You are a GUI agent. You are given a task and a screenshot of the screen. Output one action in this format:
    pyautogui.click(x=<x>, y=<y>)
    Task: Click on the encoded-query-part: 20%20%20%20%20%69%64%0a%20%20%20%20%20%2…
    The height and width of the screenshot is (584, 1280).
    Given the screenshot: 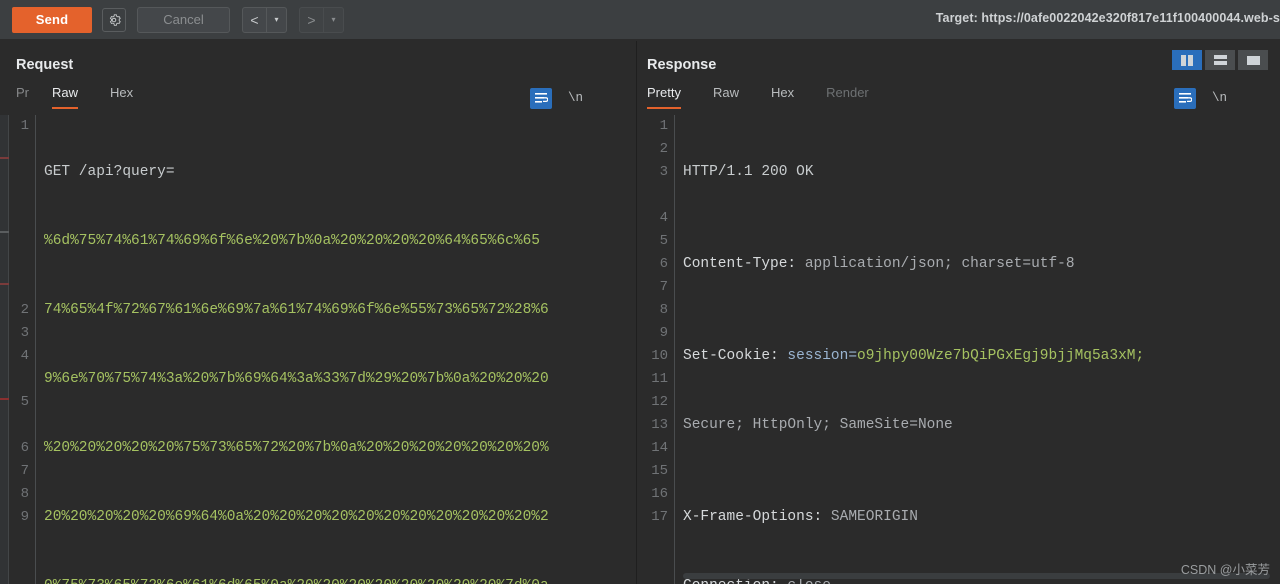 What is the action you would take?
    pyautogui.click(x=296, y=517)
    